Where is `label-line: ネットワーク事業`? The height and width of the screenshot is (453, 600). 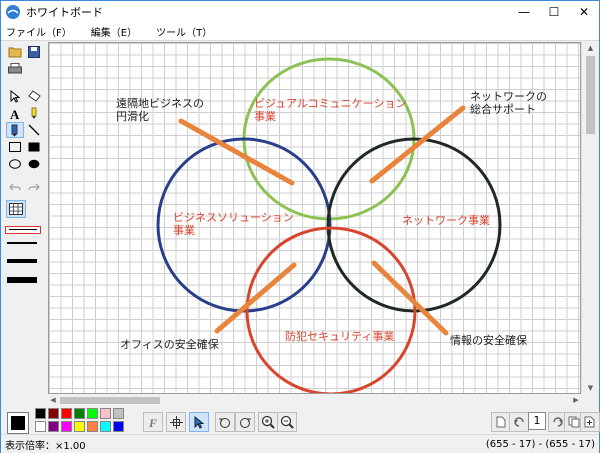
label-line: ネットワーク事業 is located at coordinates (446, 220).